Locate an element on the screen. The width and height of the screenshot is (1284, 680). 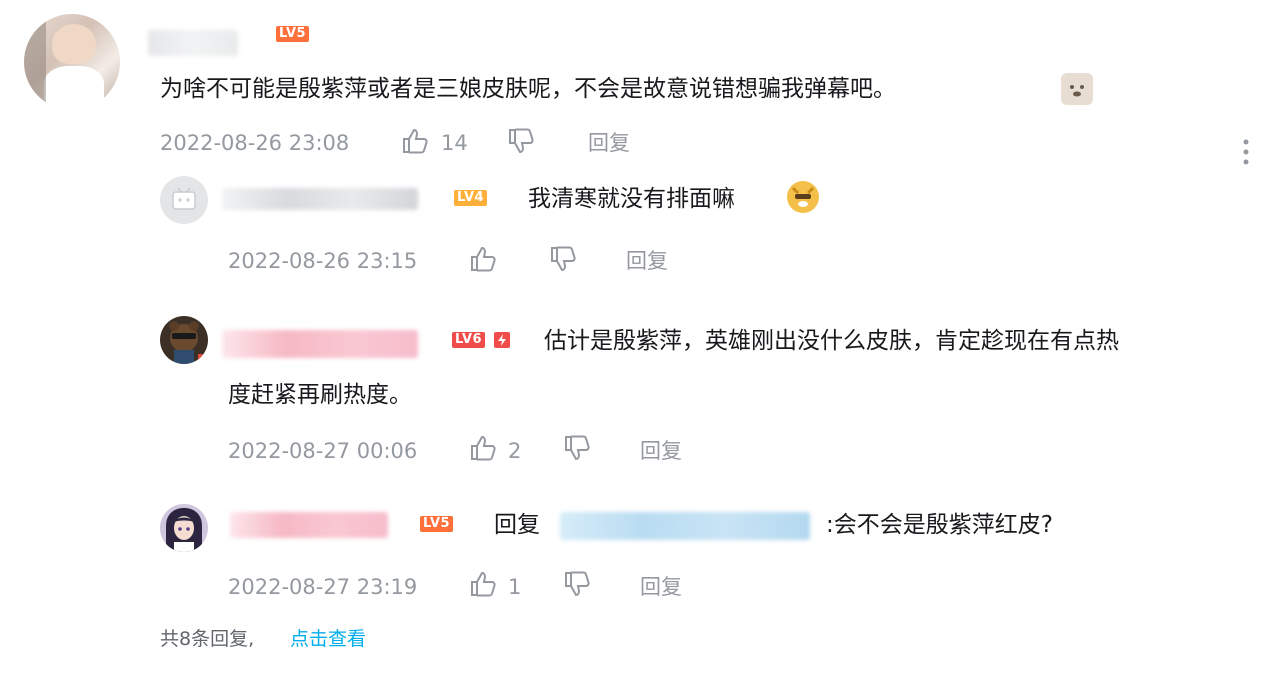
comment-time: 2022-08-26 23:08 is located at coordinates (255, 143).